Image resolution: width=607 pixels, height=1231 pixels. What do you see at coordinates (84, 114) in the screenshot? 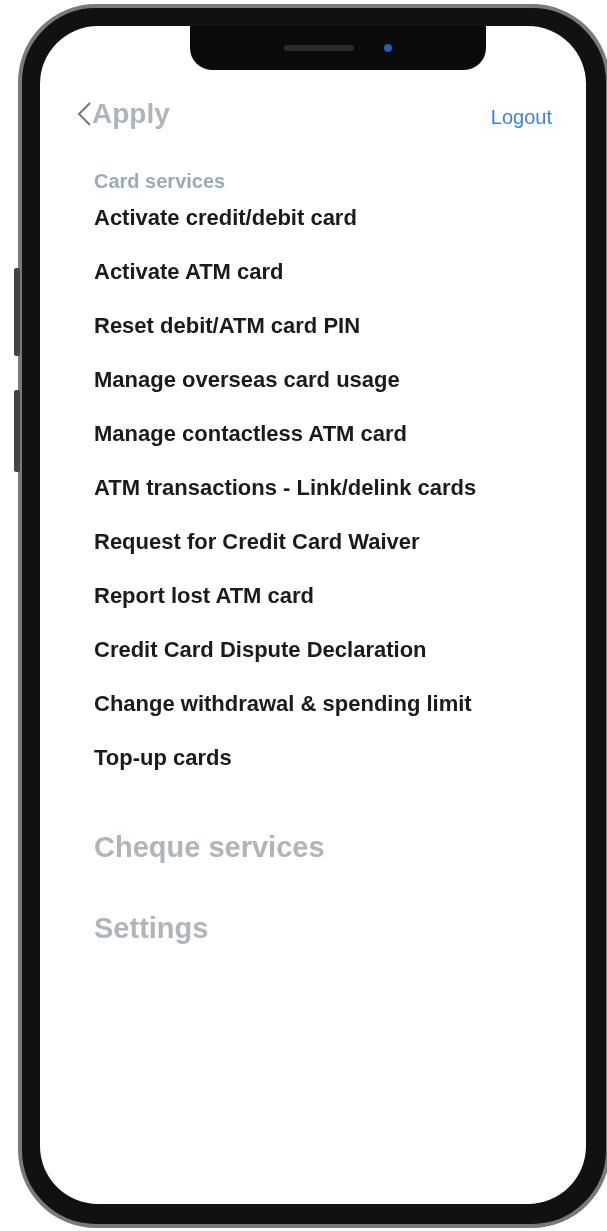
I see `back-icon` at bounding box center [84, 114].